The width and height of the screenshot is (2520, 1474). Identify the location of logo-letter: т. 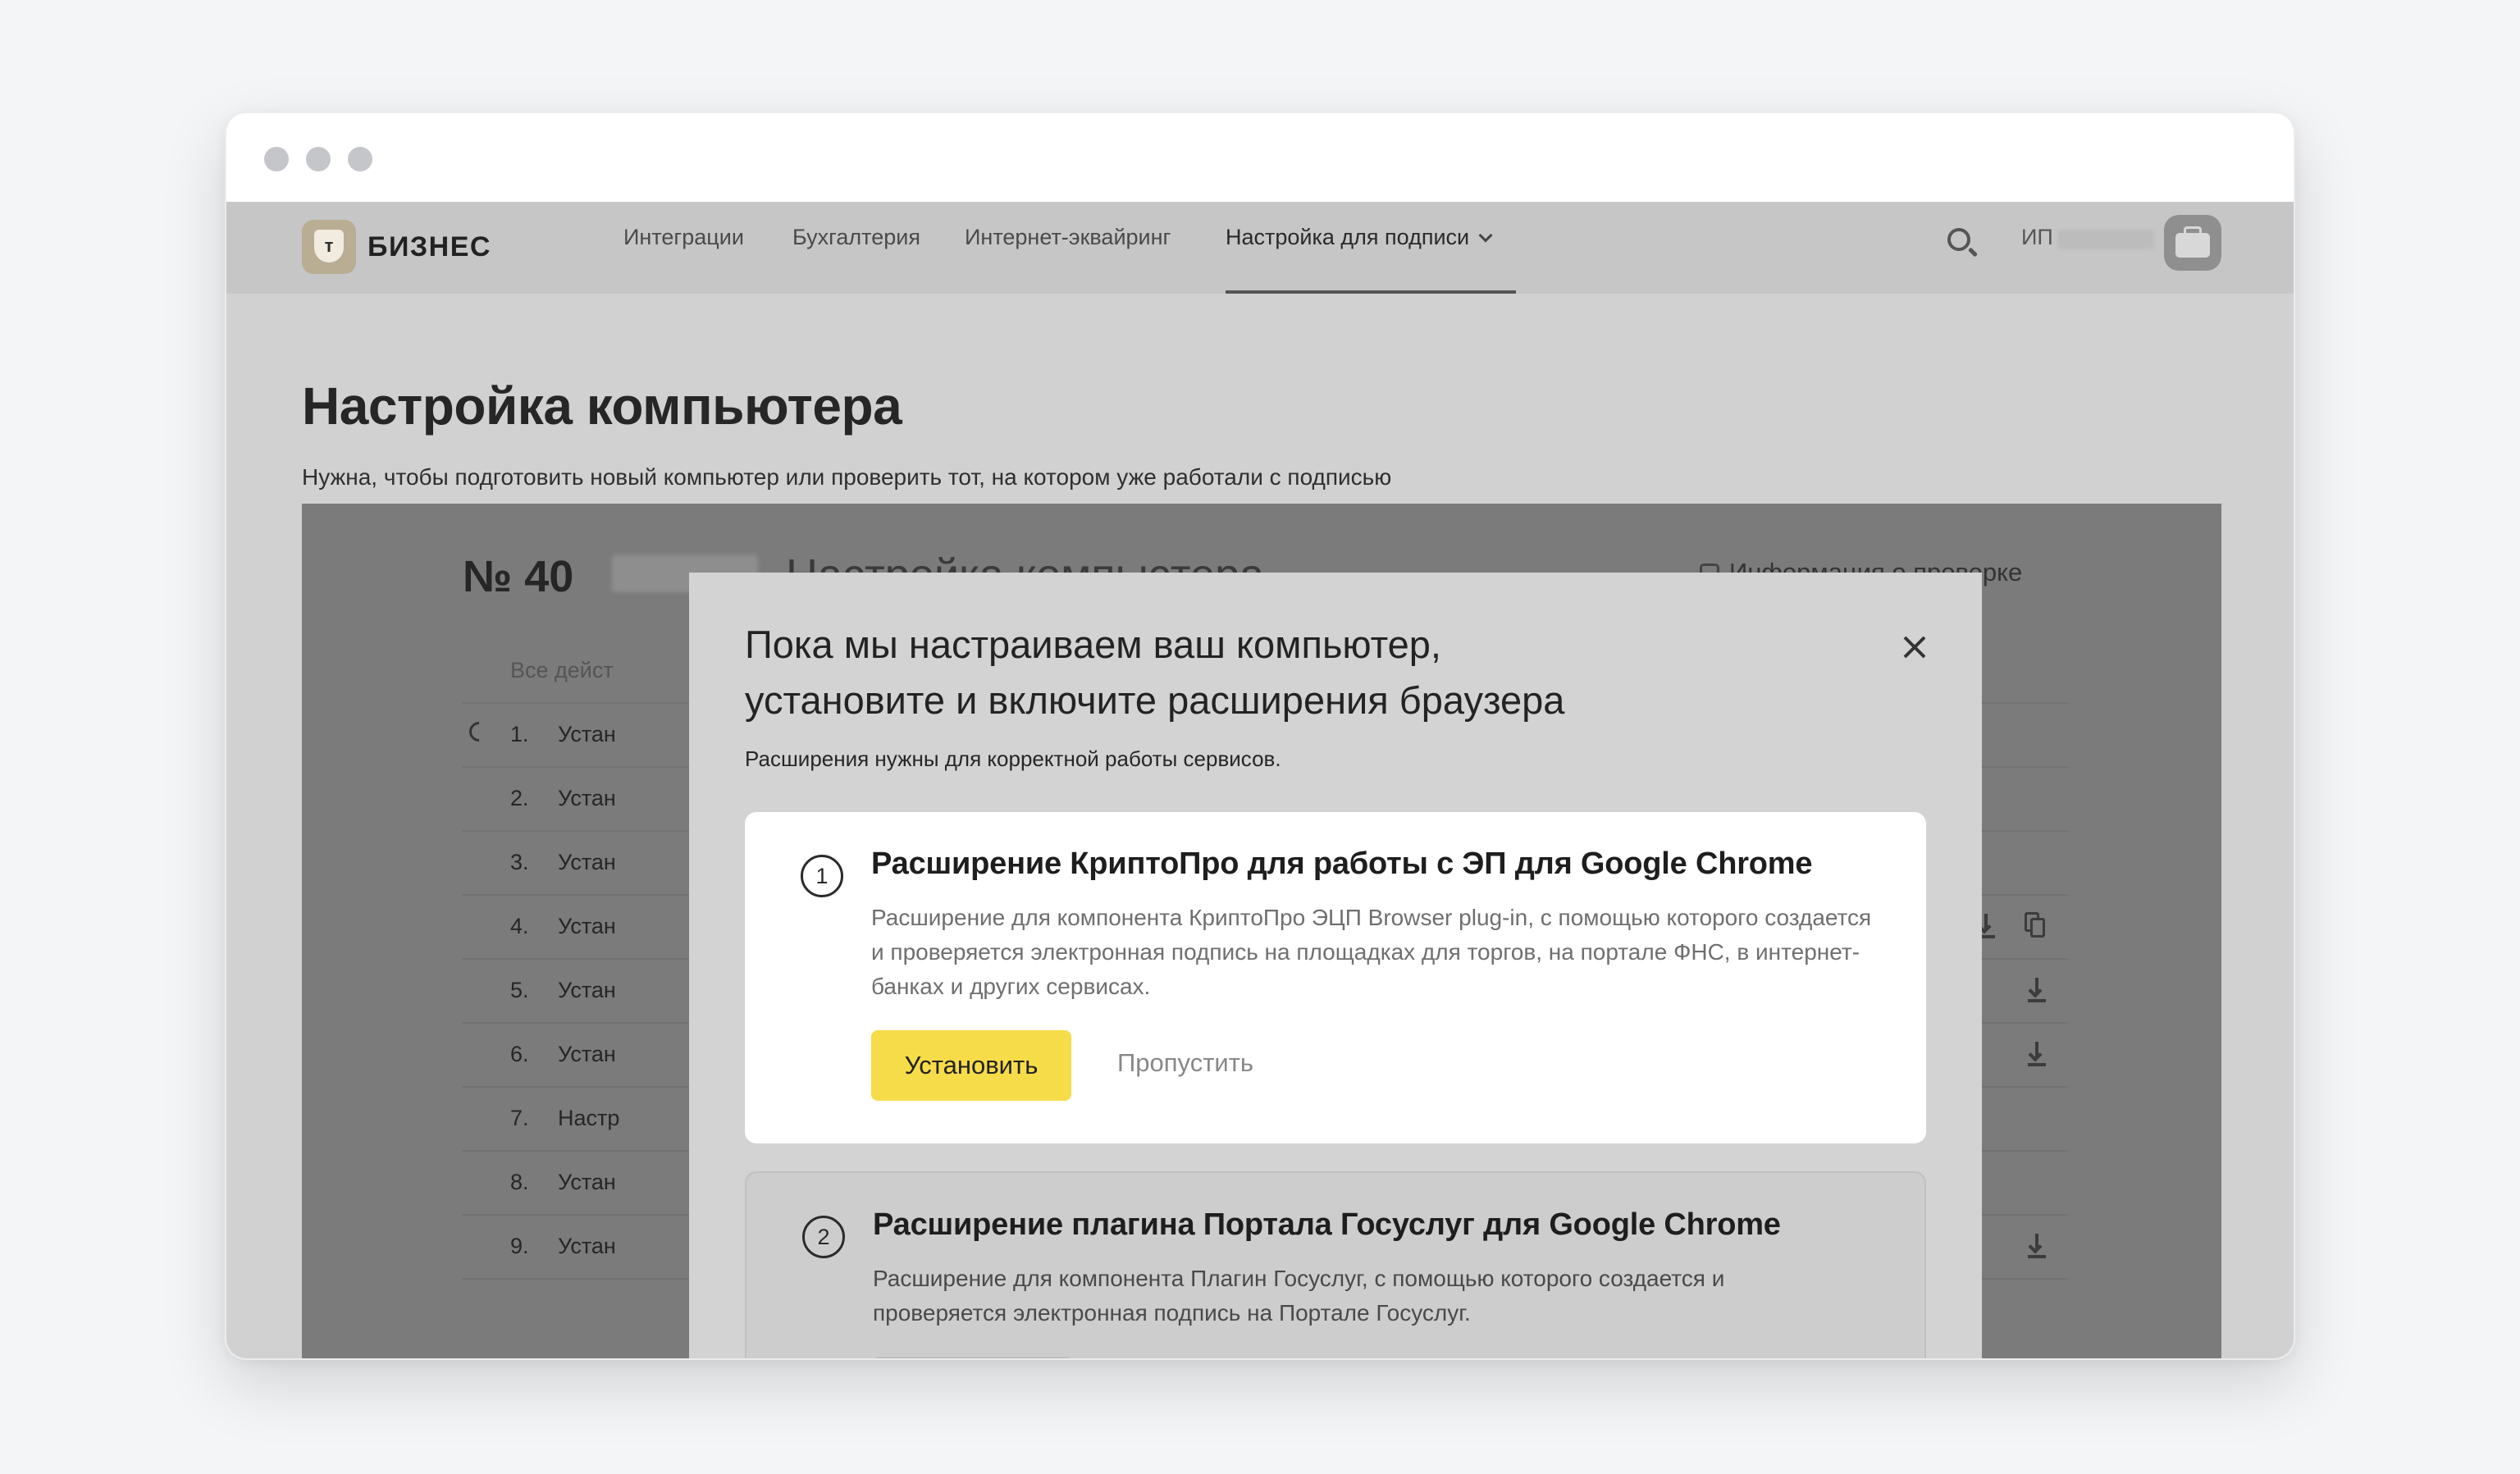
(329, 246).